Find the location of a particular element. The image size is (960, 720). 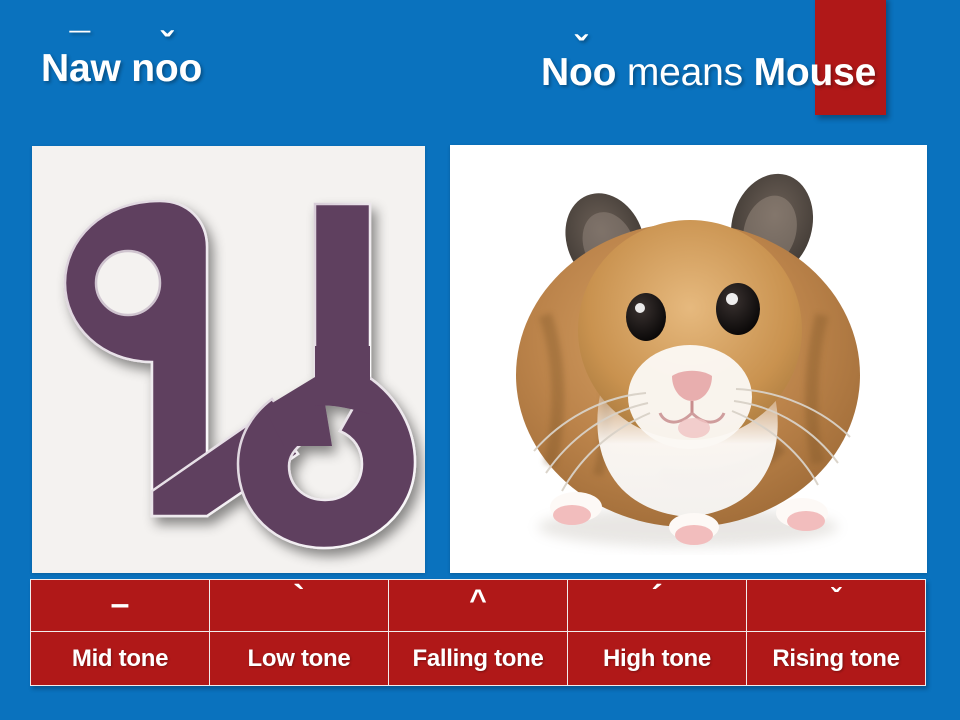

tone-label-rising: Rising tone is located at coordinates (836, 658).